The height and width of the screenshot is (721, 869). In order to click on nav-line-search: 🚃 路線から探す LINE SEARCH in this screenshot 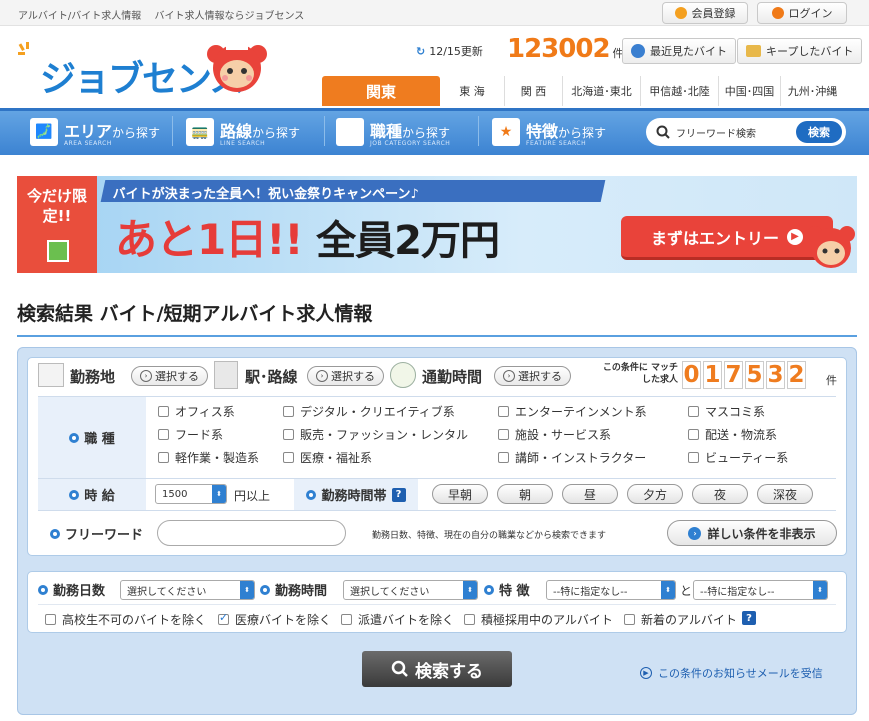, I will do `click(243, 132)`.